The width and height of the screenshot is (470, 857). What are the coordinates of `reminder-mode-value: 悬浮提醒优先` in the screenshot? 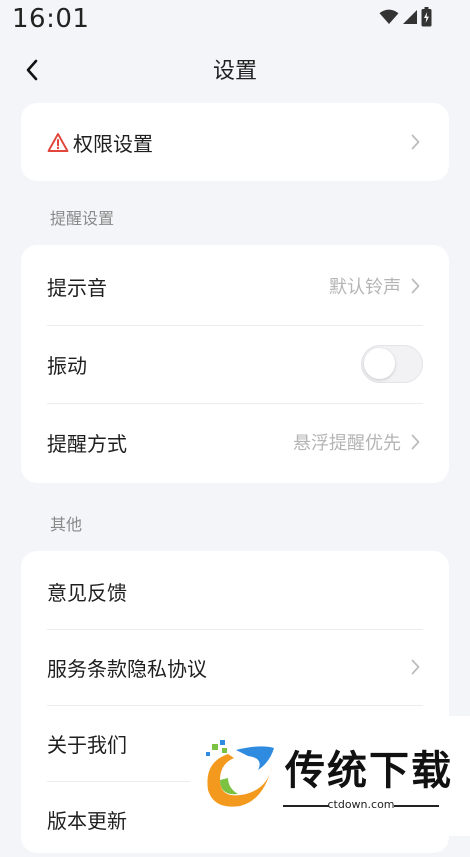 It's located at (347, 443).